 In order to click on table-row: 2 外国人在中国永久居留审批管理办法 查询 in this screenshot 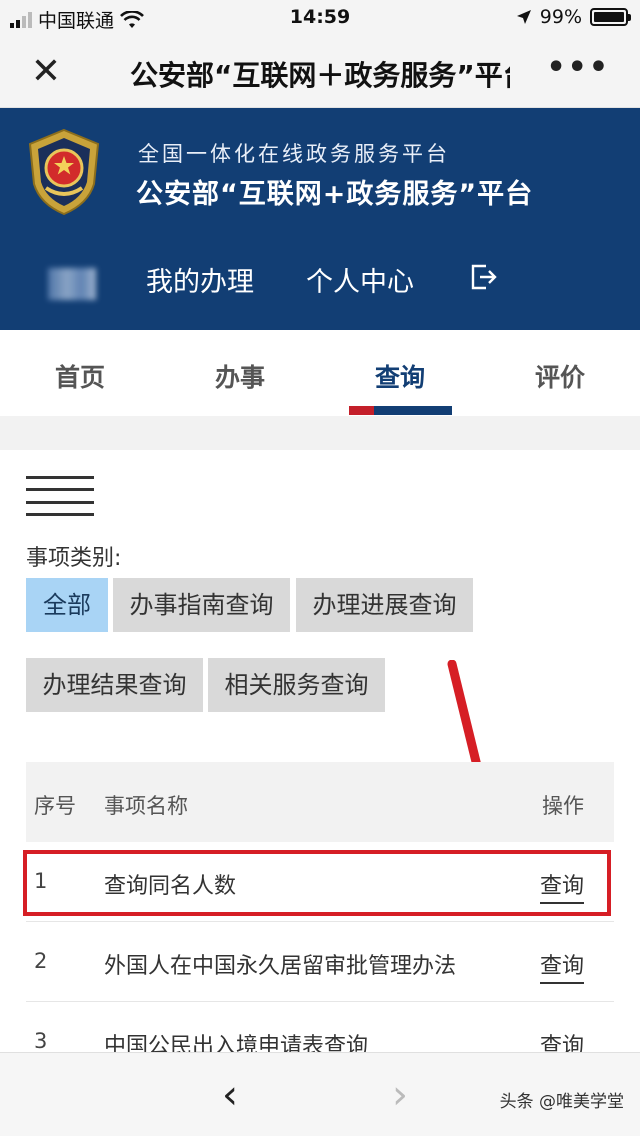, I will do `click(320, 962)`.